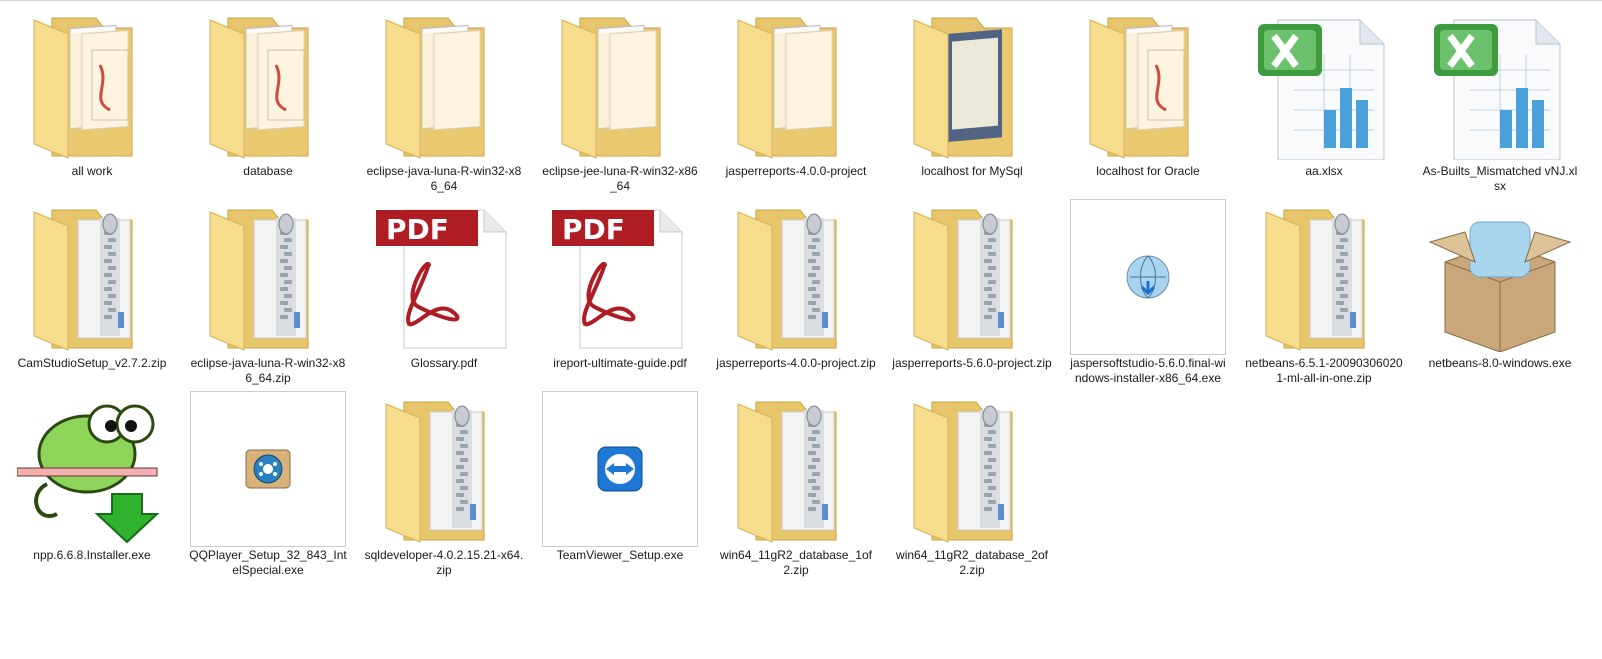 The width and height of the screenshot is (1602, 659). Describe the element at coordinates (796, 171) in the screenshot. I see `file-name-label: jasperreports-4.0.0-project` at that location.